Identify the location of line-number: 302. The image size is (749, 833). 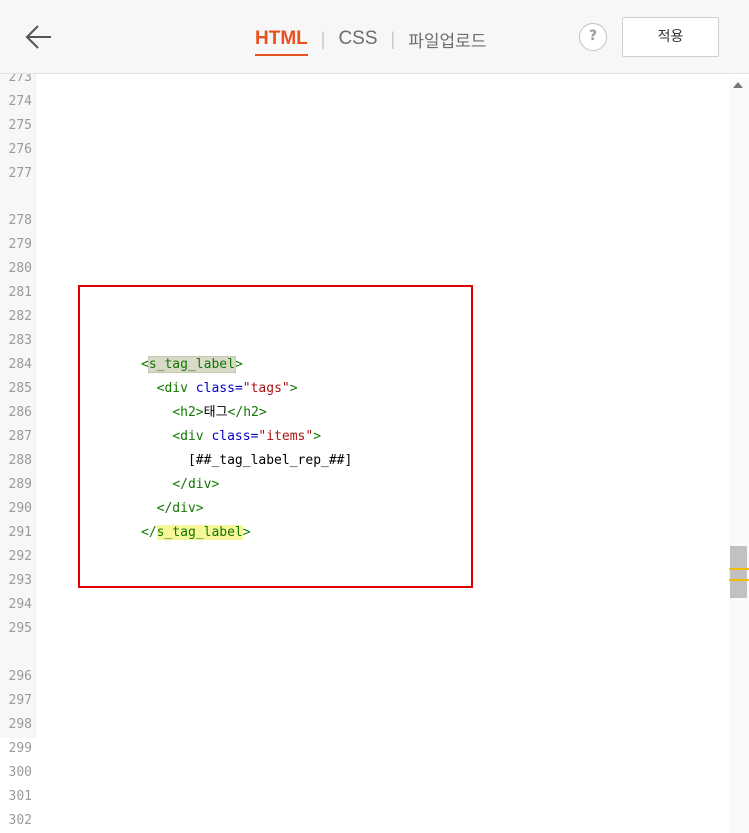
(20, 820).